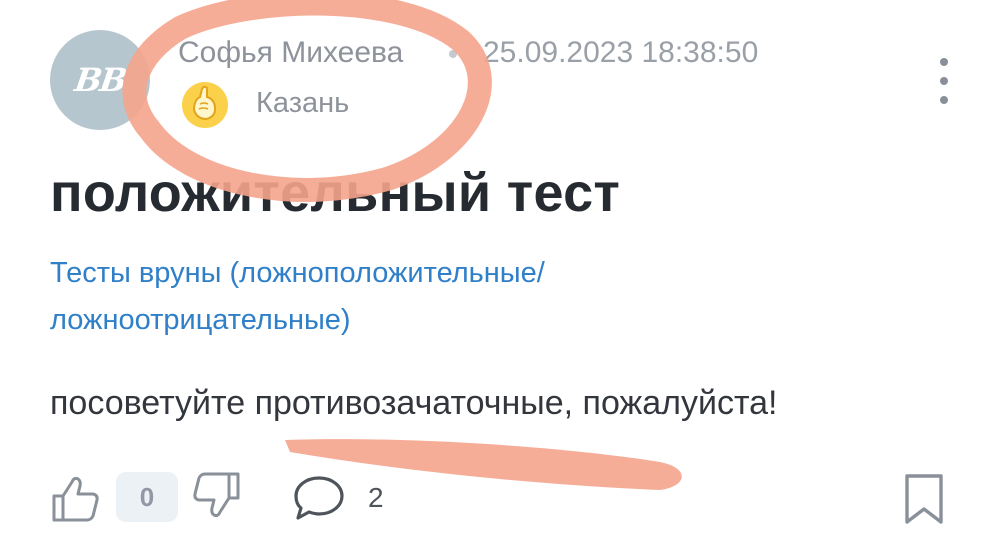  Describe the element at coordinates (319, 498) in the screenshot. I see `comment-icon` at that location.